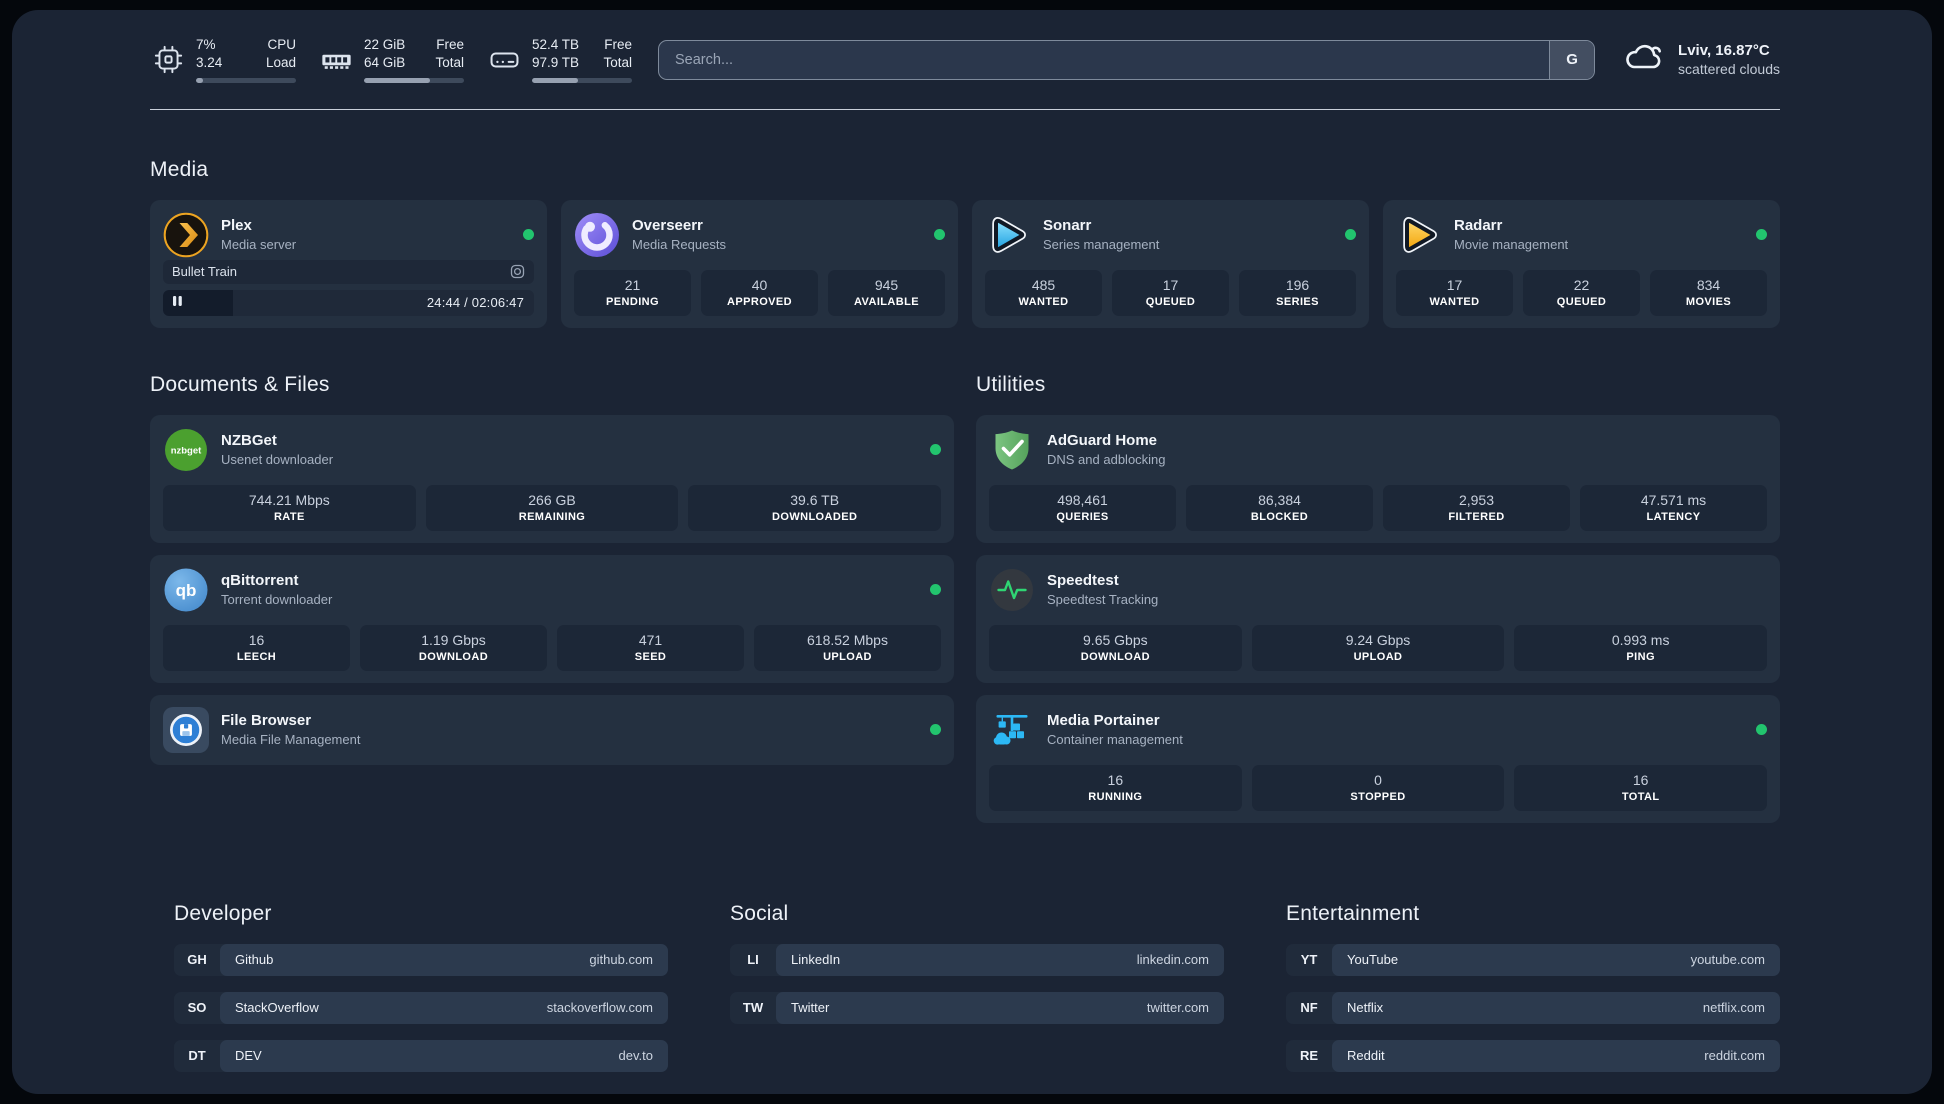 The height and width of the screenshot is (1104, 1944). I want to click on link-abbr: TW, so click(753, 1008).